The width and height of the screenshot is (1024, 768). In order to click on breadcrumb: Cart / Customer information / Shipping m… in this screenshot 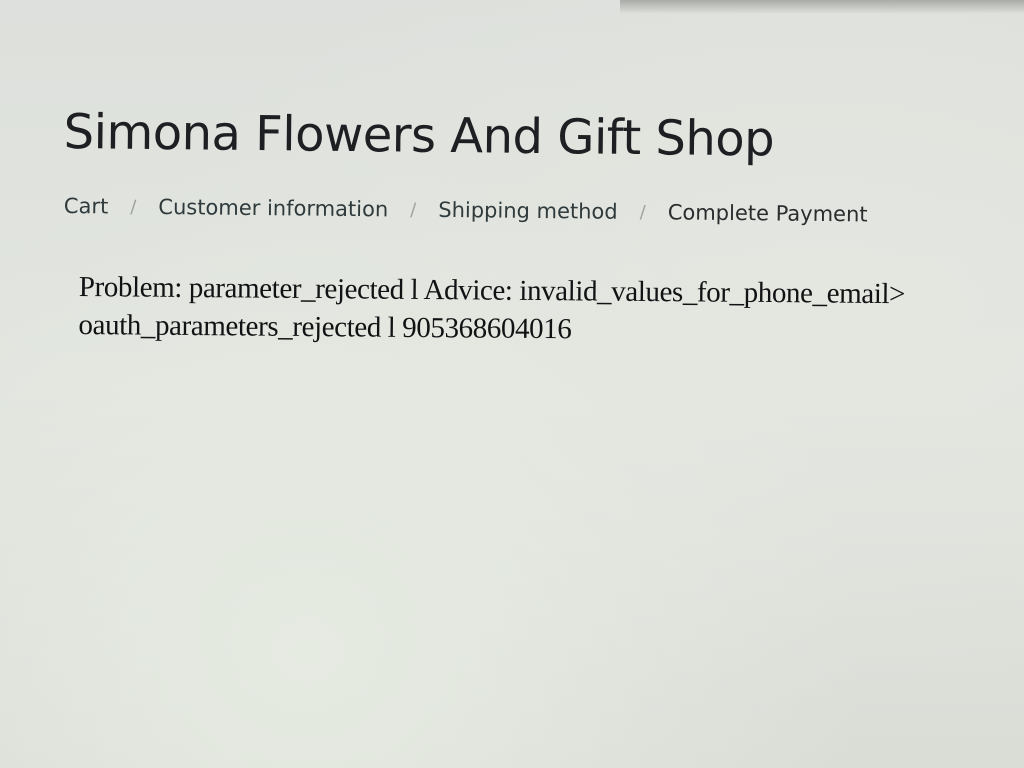, I will do `click(466, 210)`.